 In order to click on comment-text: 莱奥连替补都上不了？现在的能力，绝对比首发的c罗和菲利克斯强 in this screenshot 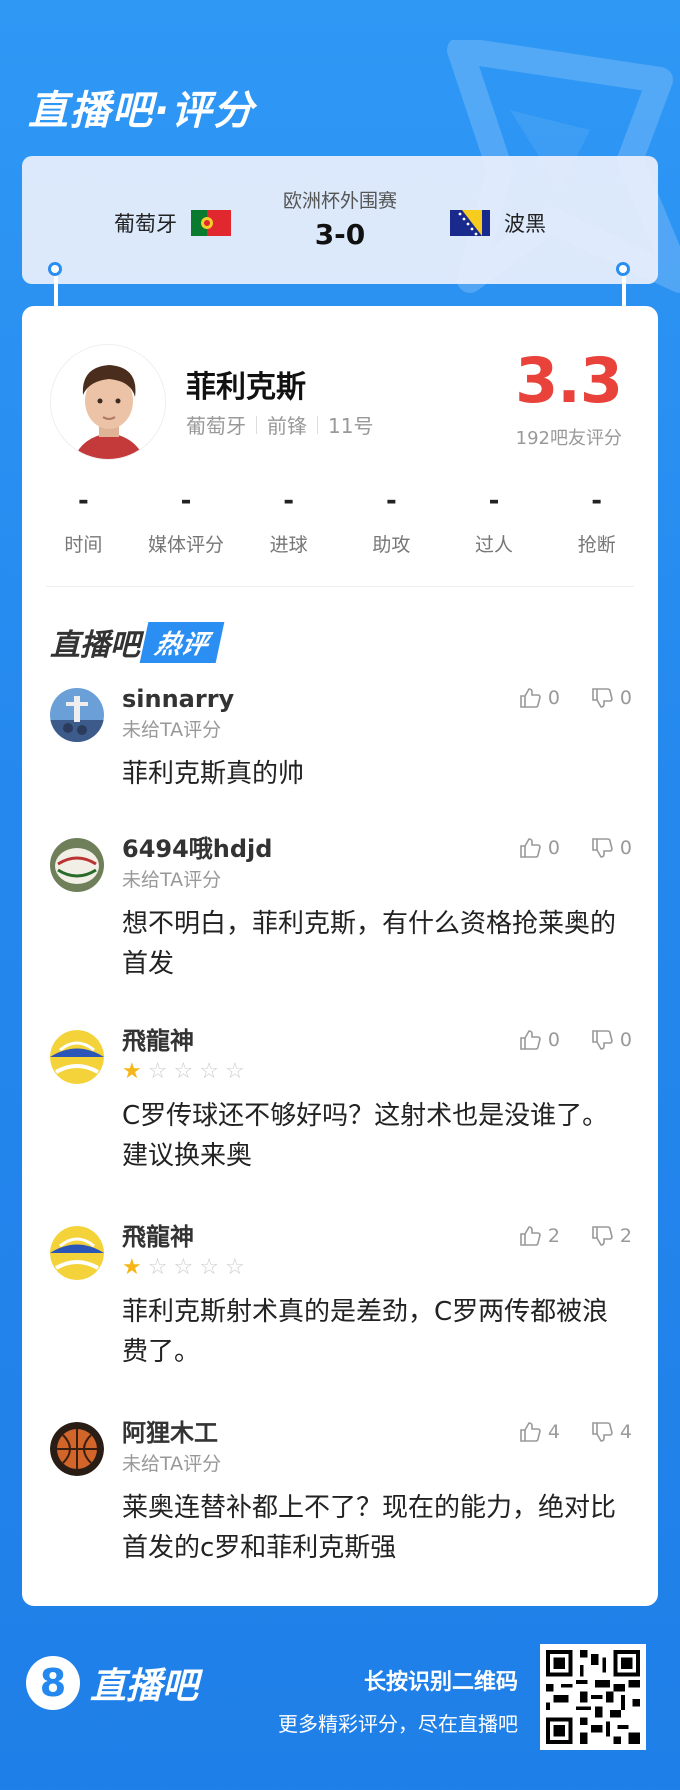, I will do `click(369, 1528)`.